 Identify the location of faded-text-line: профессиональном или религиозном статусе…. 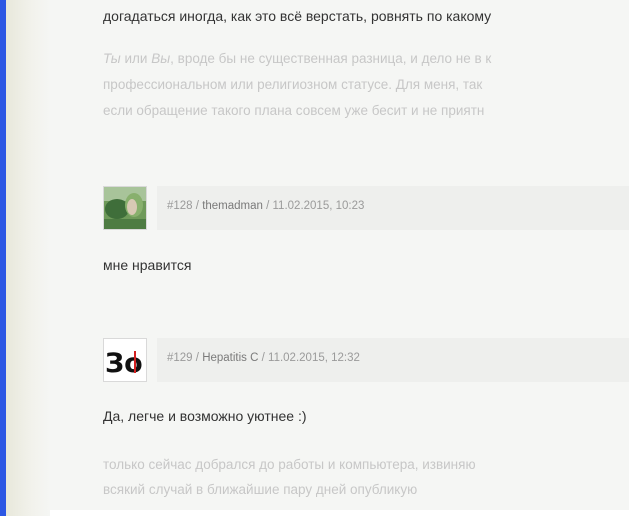
(293, 84).